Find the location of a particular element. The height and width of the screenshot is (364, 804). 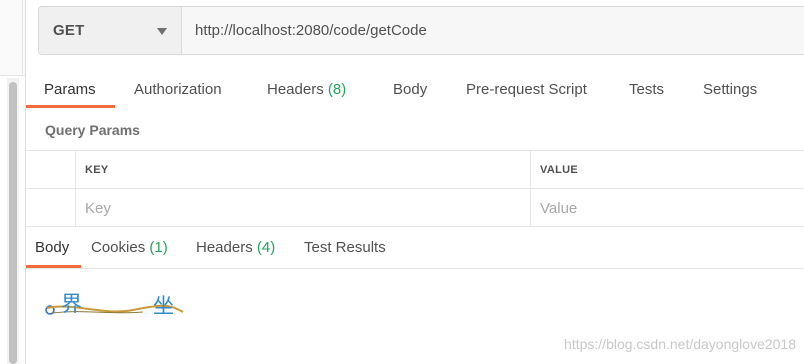

value-column-header: VALUE is located at coordinates (667, 170).